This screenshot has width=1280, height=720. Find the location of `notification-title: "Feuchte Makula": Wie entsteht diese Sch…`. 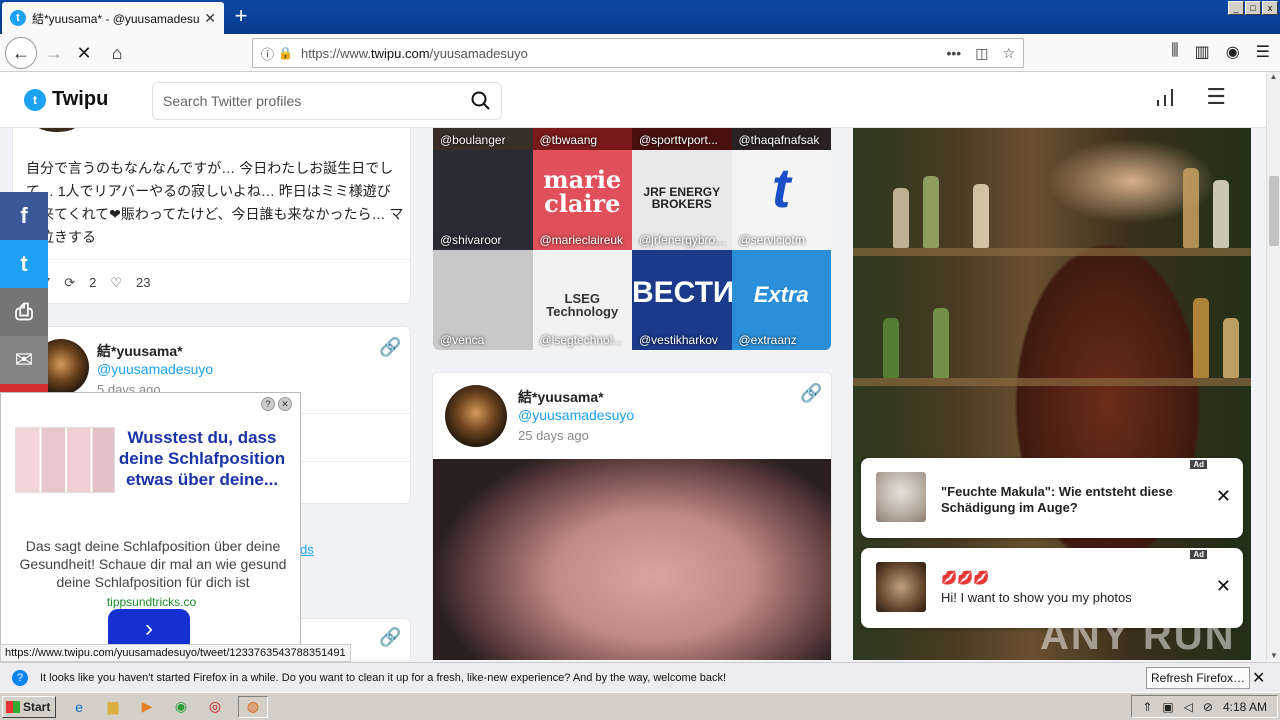

notification-title: "Feuchte Makula": Wie entsteht diese Sch… is located at coordinates (1057, 499).